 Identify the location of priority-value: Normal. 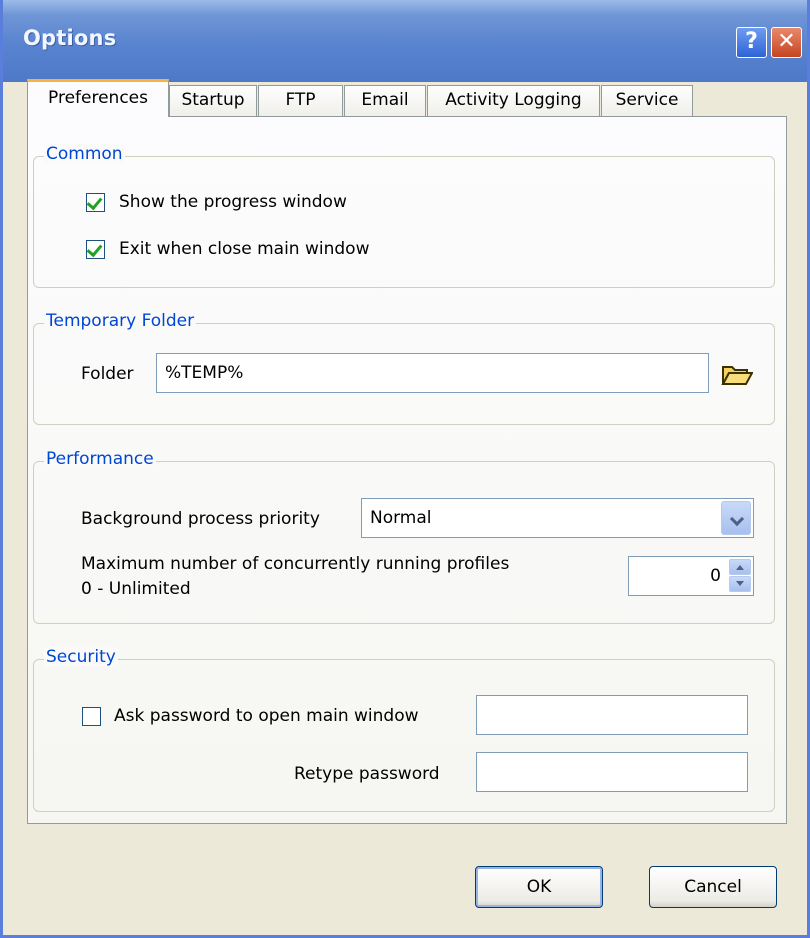
(401, 518).